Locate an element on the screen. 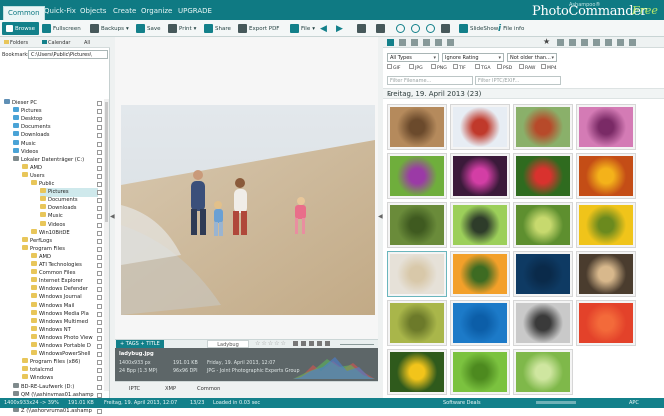  format-checkbox: PNG is located at coordinates (439, 68).